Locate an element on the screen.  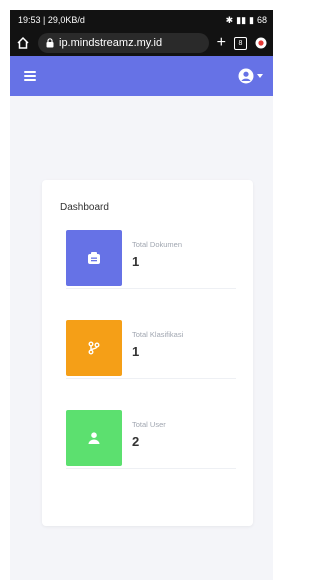
stat-value: 2 is located at coordinates (136, 441).